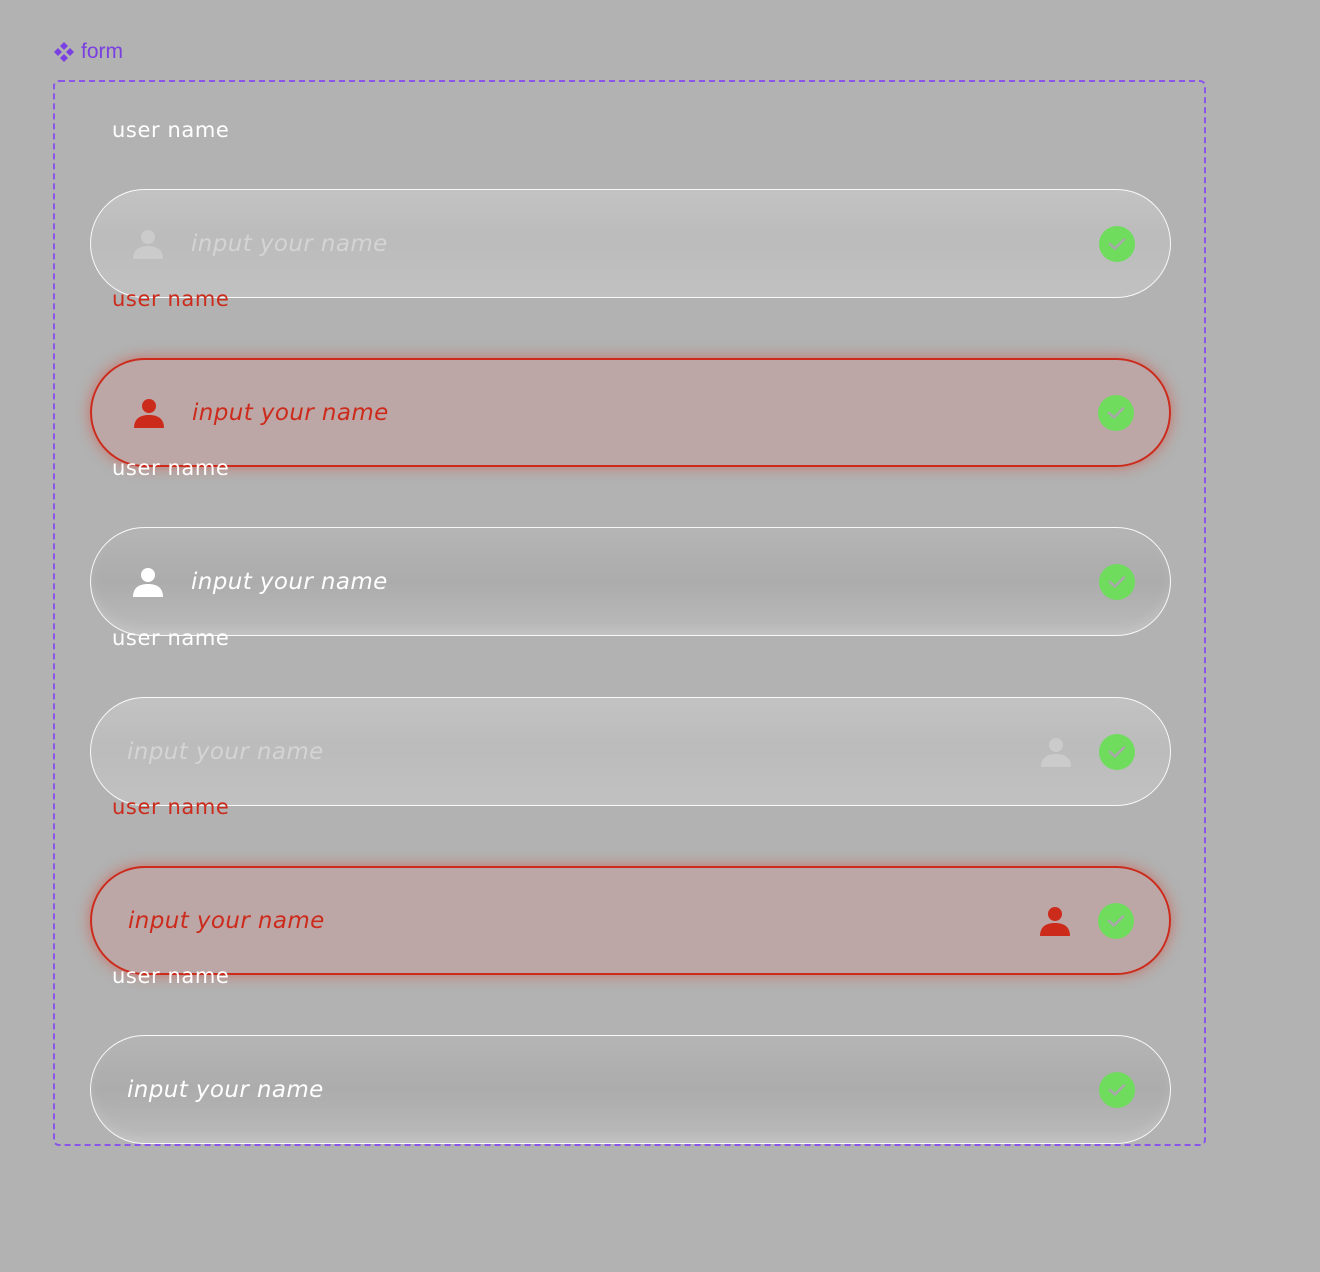  I want to click on component-name: form, so click(102, 51).